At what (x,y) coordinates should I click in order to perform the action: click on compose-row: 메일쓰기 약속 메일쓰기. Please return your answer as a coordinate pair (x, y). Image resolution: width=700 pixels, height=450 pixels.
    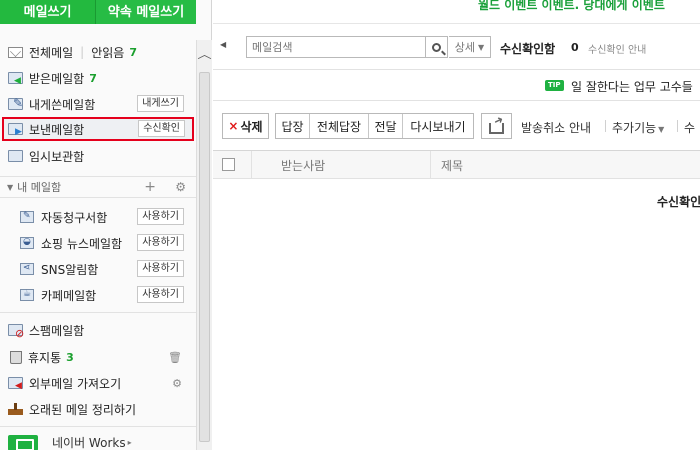
    Looking at the image, I should click on (98, 12).